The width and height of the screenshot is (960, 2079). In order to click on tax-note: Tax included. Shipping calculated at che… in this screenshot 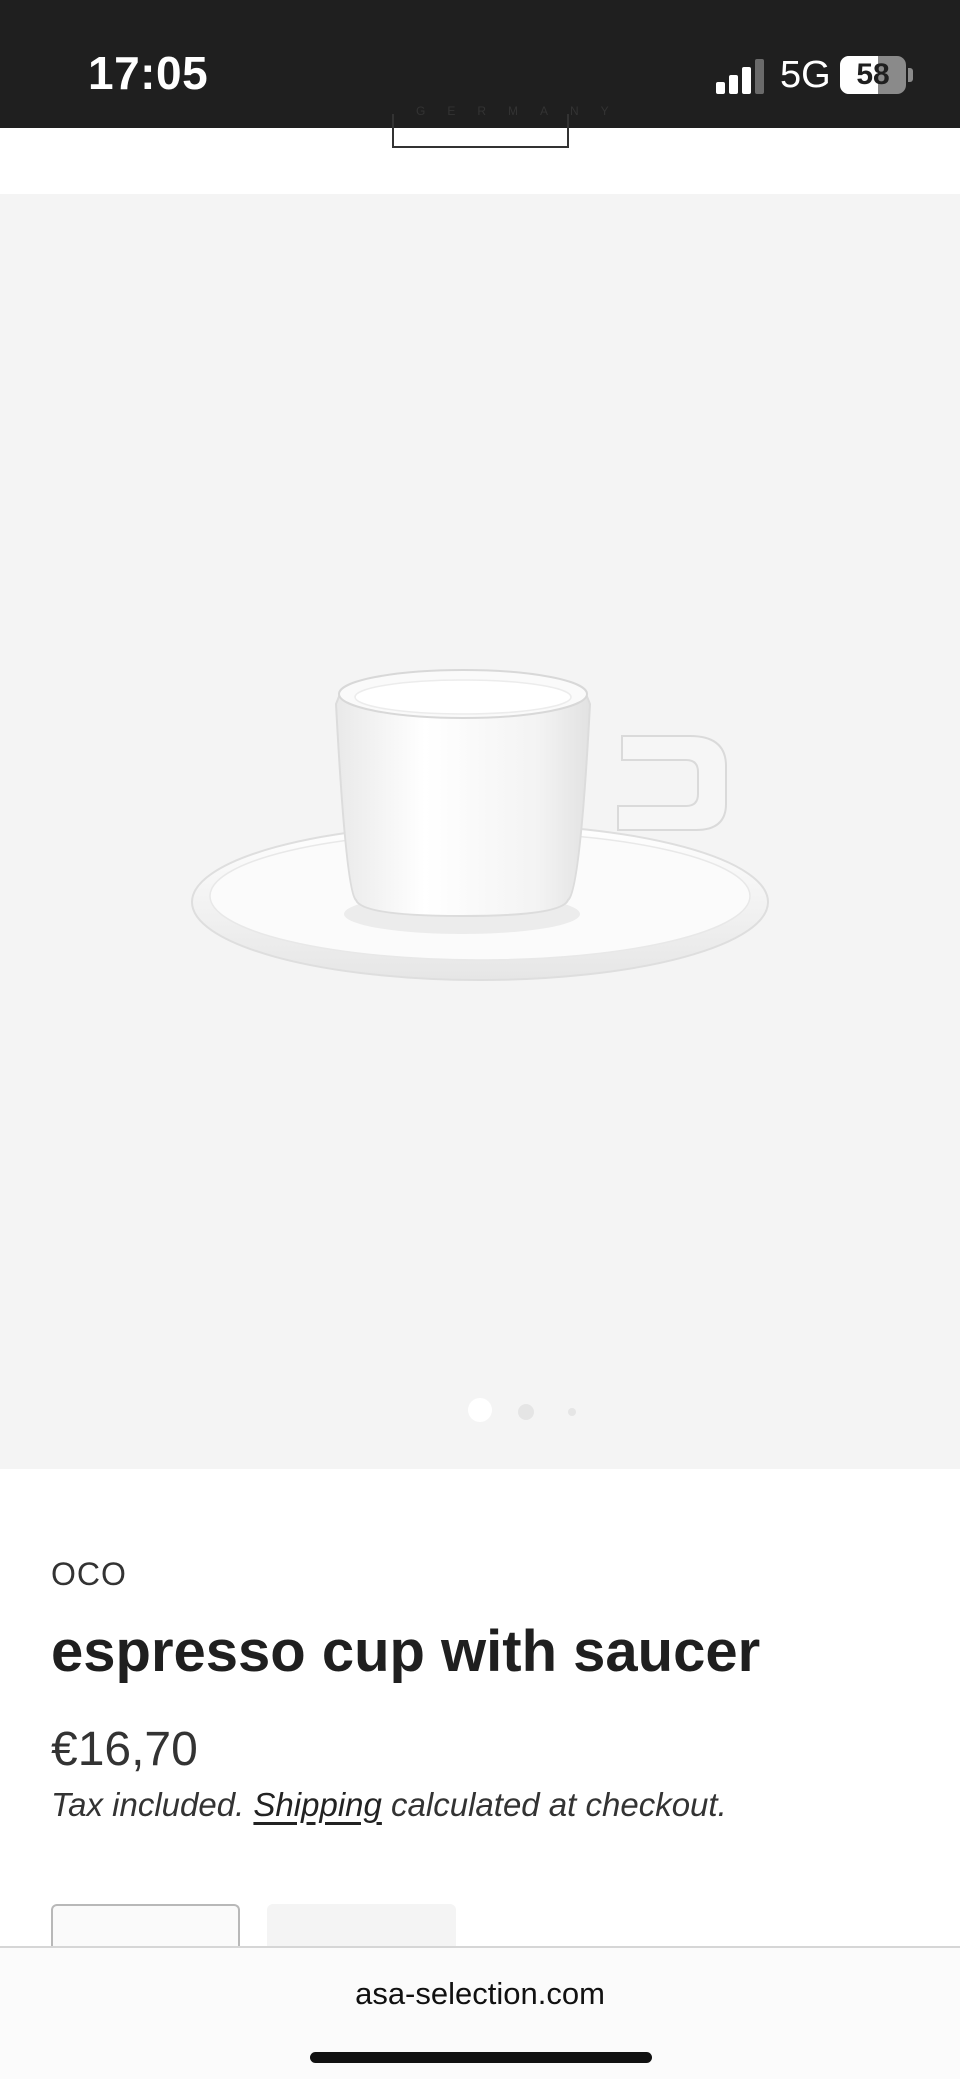, I will do `click(389, 1805)`.